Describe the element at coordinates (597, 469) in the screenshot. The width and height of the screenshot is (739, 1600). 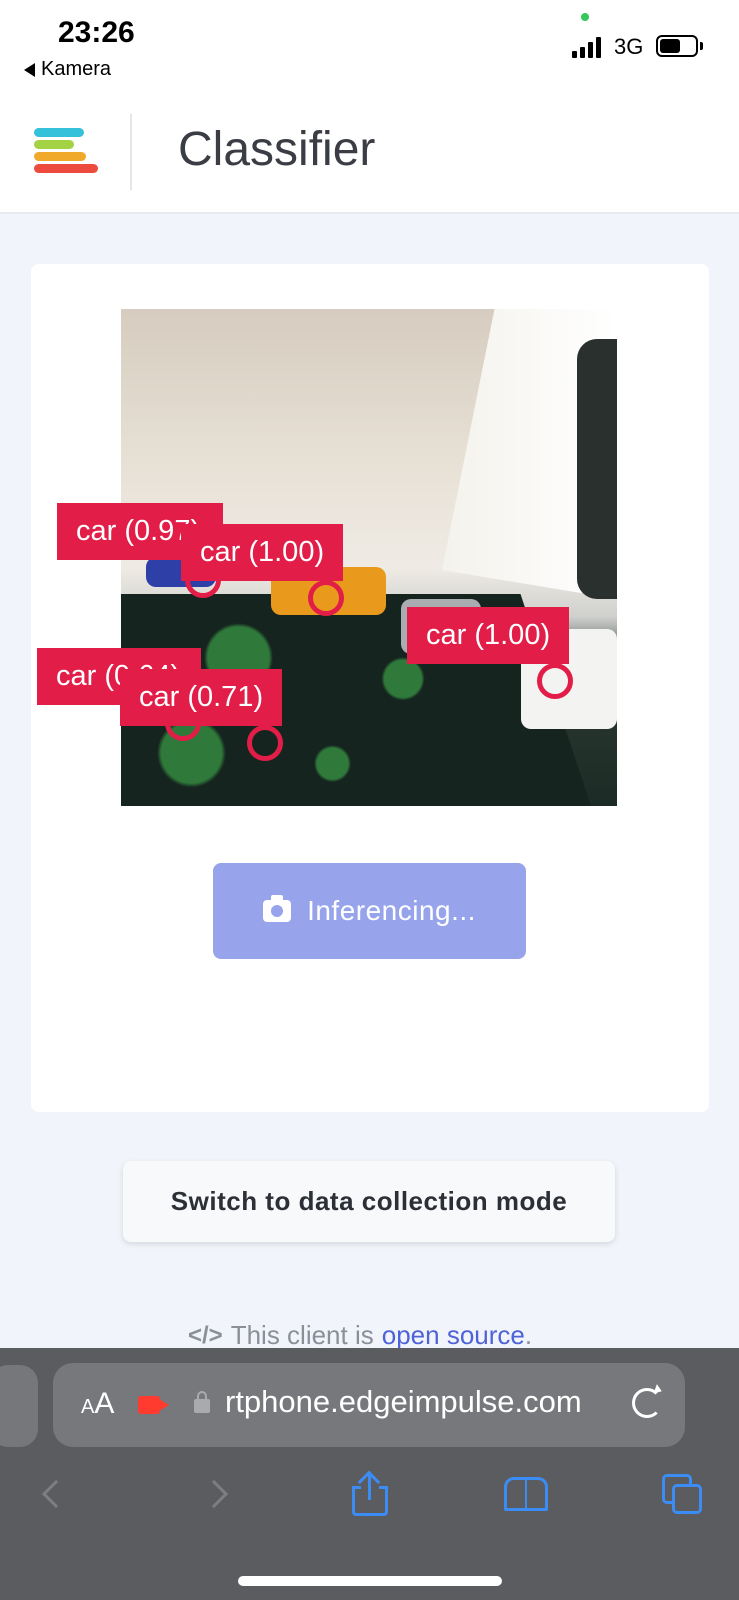
I see `scene-dark-object` at that location.